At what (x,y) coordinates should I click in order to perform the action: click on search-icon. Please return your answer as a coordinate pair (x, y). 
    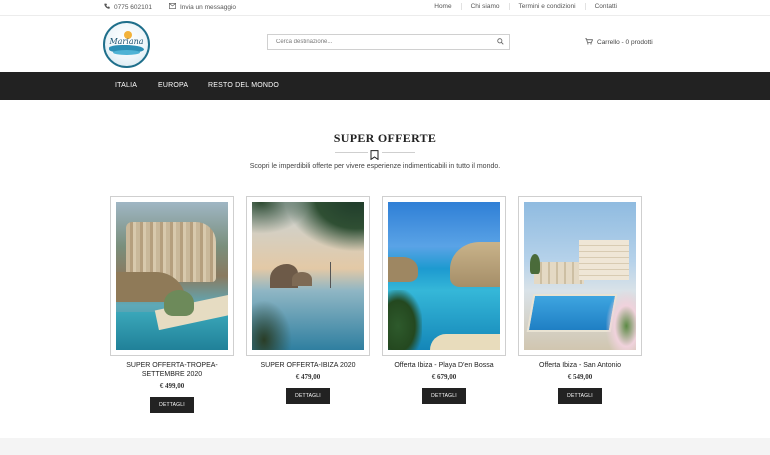
    Looking at the image, I should click on (500, 42).